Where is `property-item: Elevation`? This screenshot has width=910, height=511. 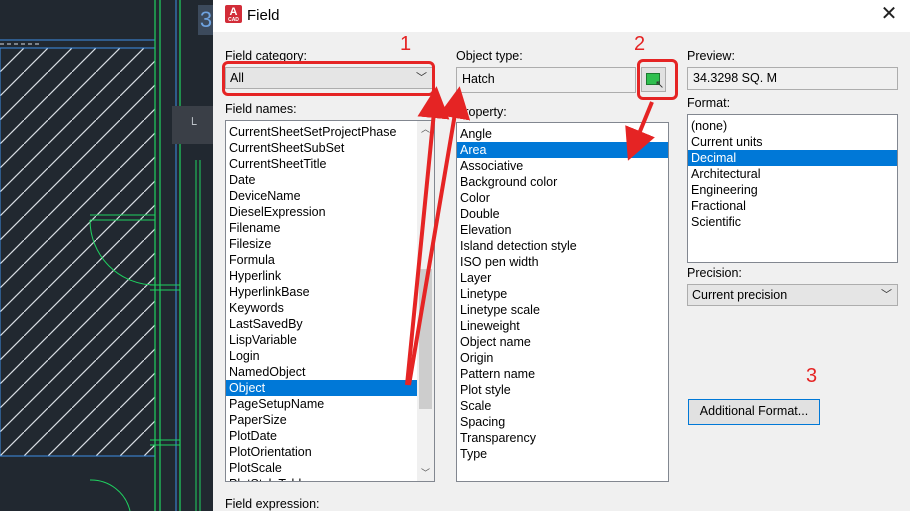
property-item: Elevation is located at coordinates (562, 230).